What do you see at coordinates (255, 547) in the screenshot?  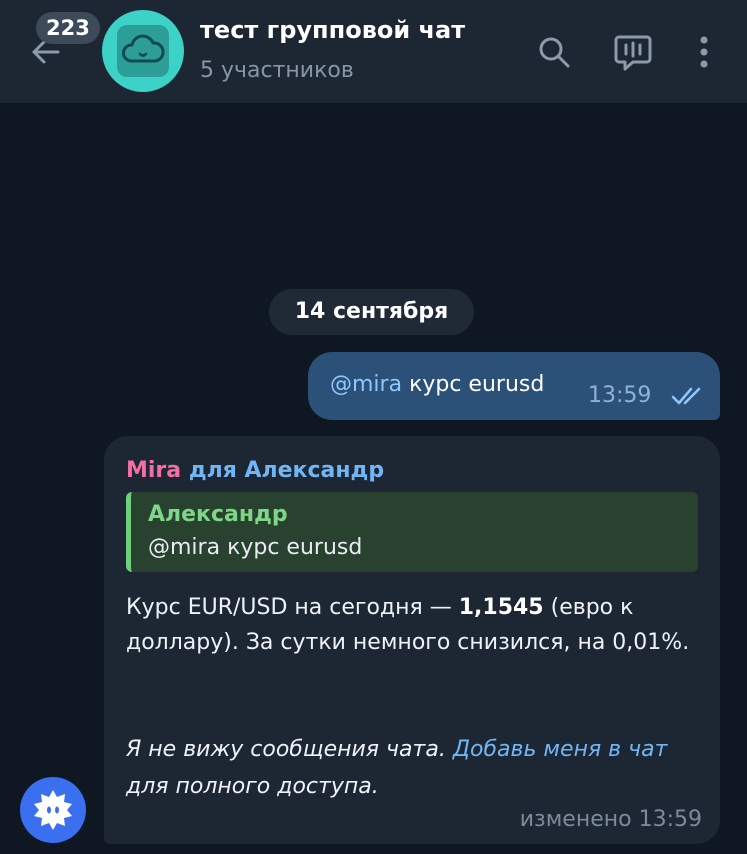 I see `reply-text: @mira курс eurusd` at bounding box center [255, 547].